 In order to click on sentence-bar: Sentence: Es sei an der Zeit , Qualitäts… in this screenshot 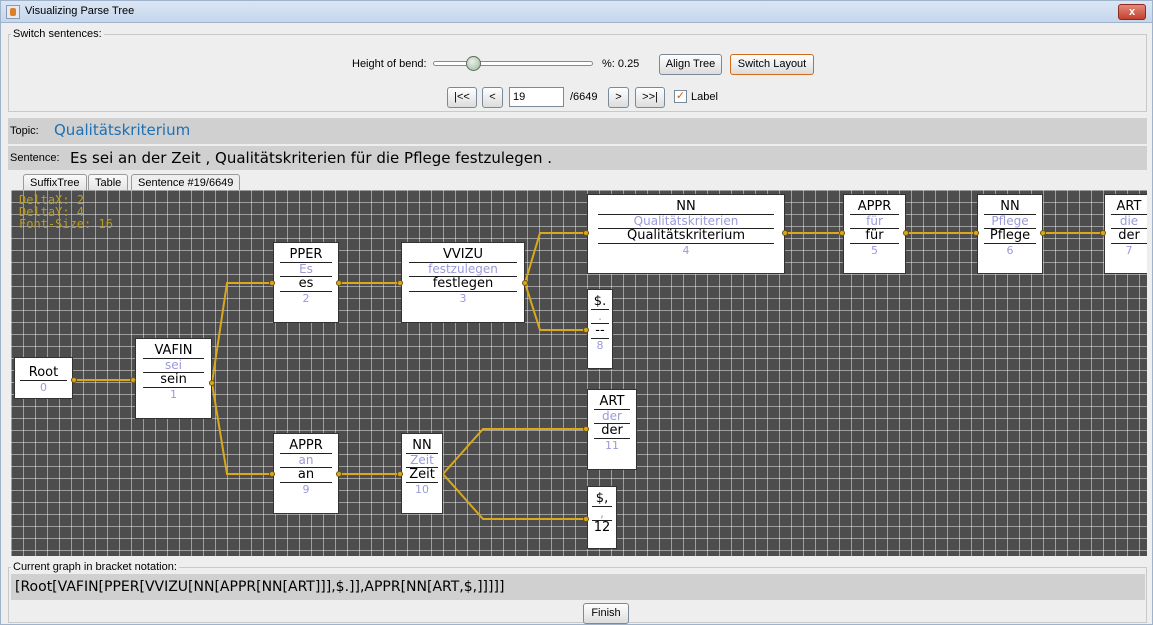, I will do `click(577, 158)`.